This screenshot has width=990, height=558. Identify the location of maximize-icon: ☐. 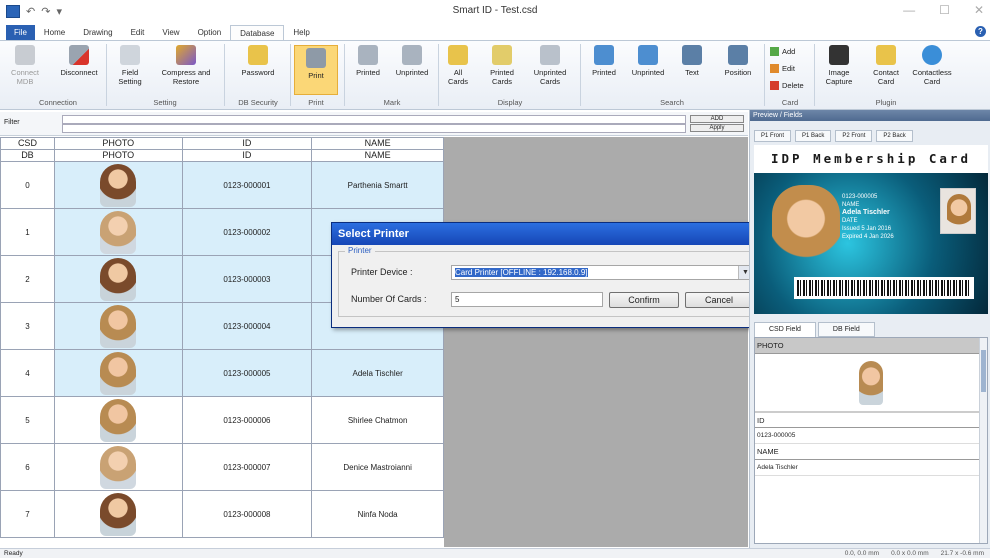
(944, 10).